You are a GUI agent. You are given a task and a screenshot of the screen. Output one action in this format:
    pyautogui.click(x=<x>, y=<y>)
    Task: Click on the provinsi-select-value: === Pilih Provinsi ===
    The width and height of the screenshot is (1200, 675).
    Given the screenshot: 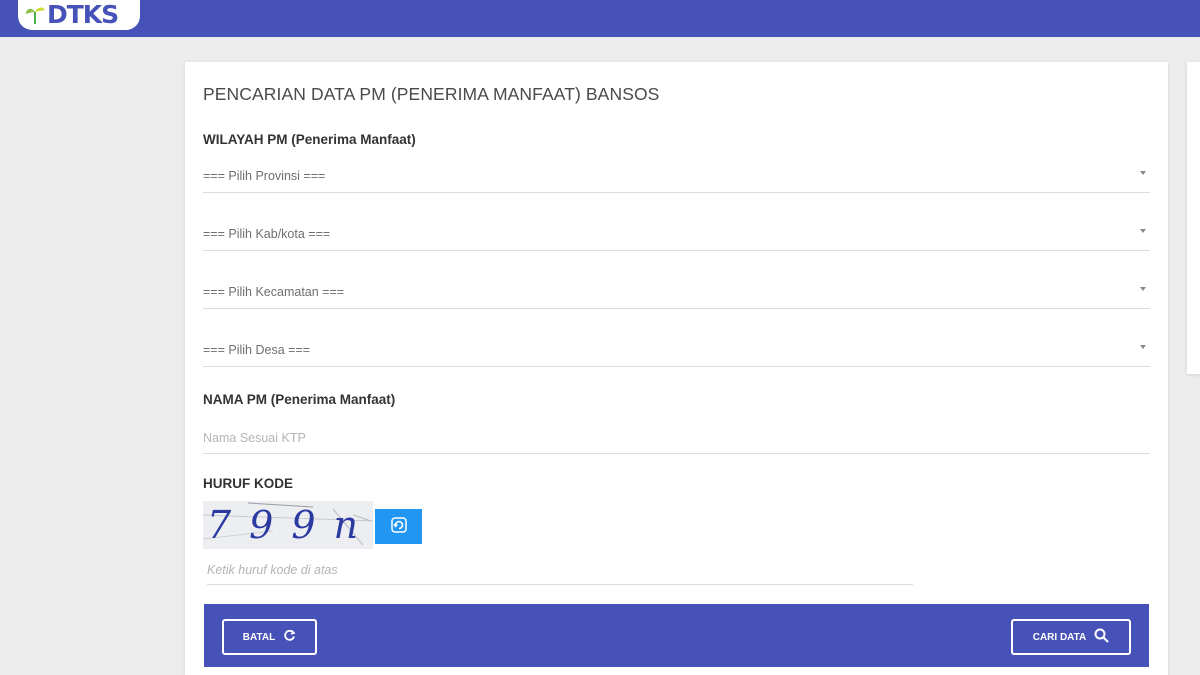 What is the action you would take?
    pyautogui.click(x=264, y=176)
    